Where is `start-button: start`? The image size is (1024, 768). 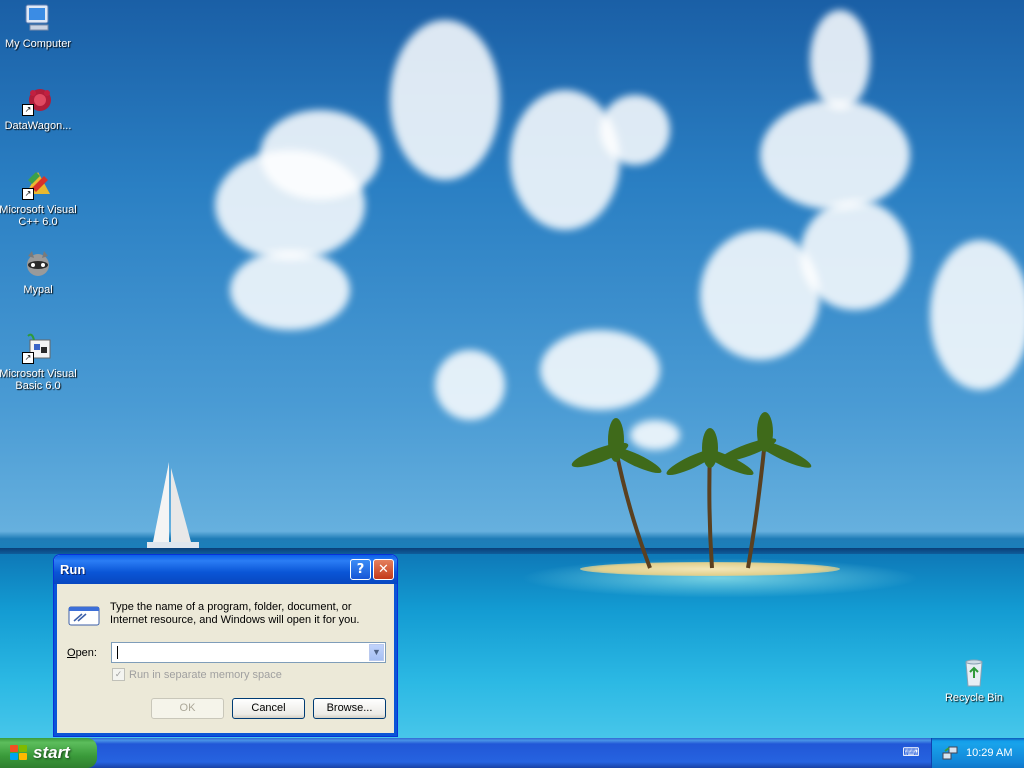 start-button: start is located at coordinates (48, 753).